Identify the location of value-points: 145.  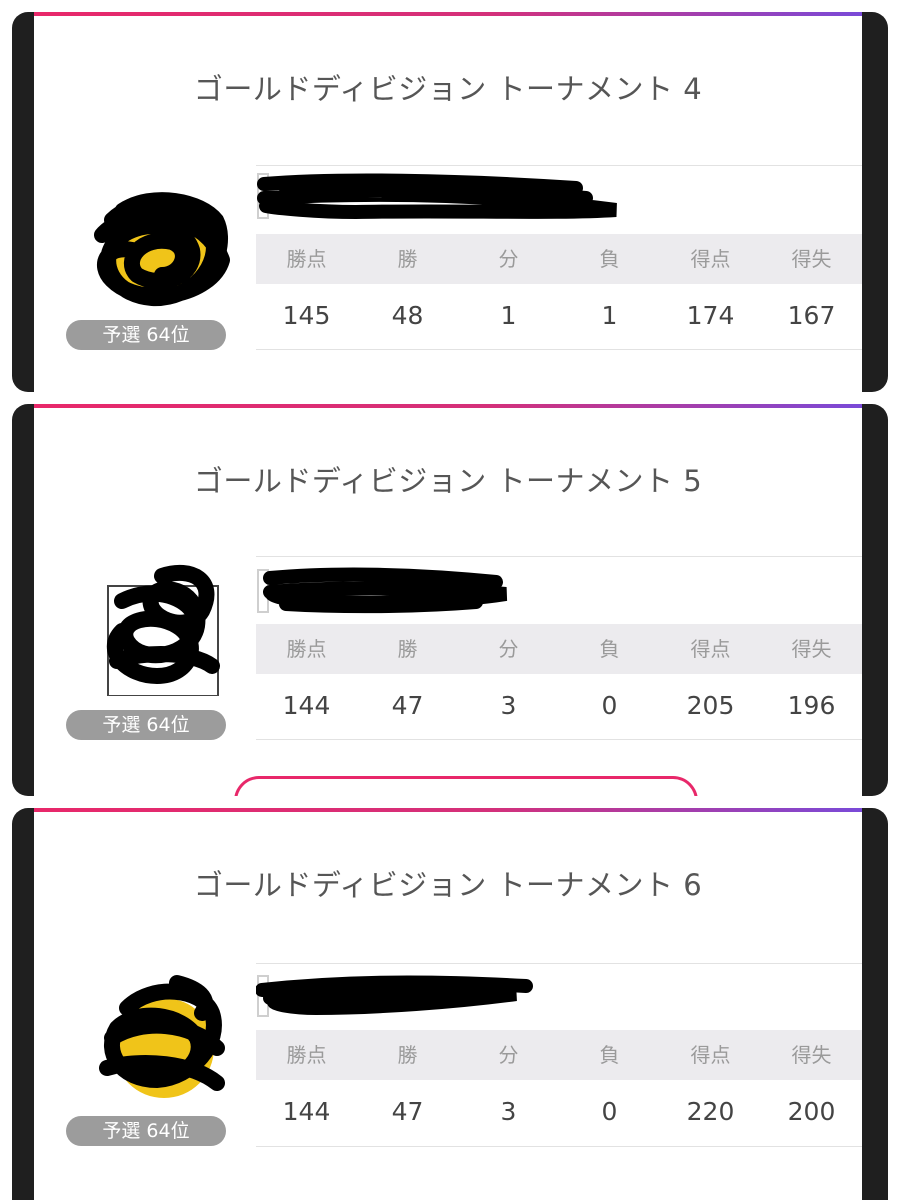
(306, 315).